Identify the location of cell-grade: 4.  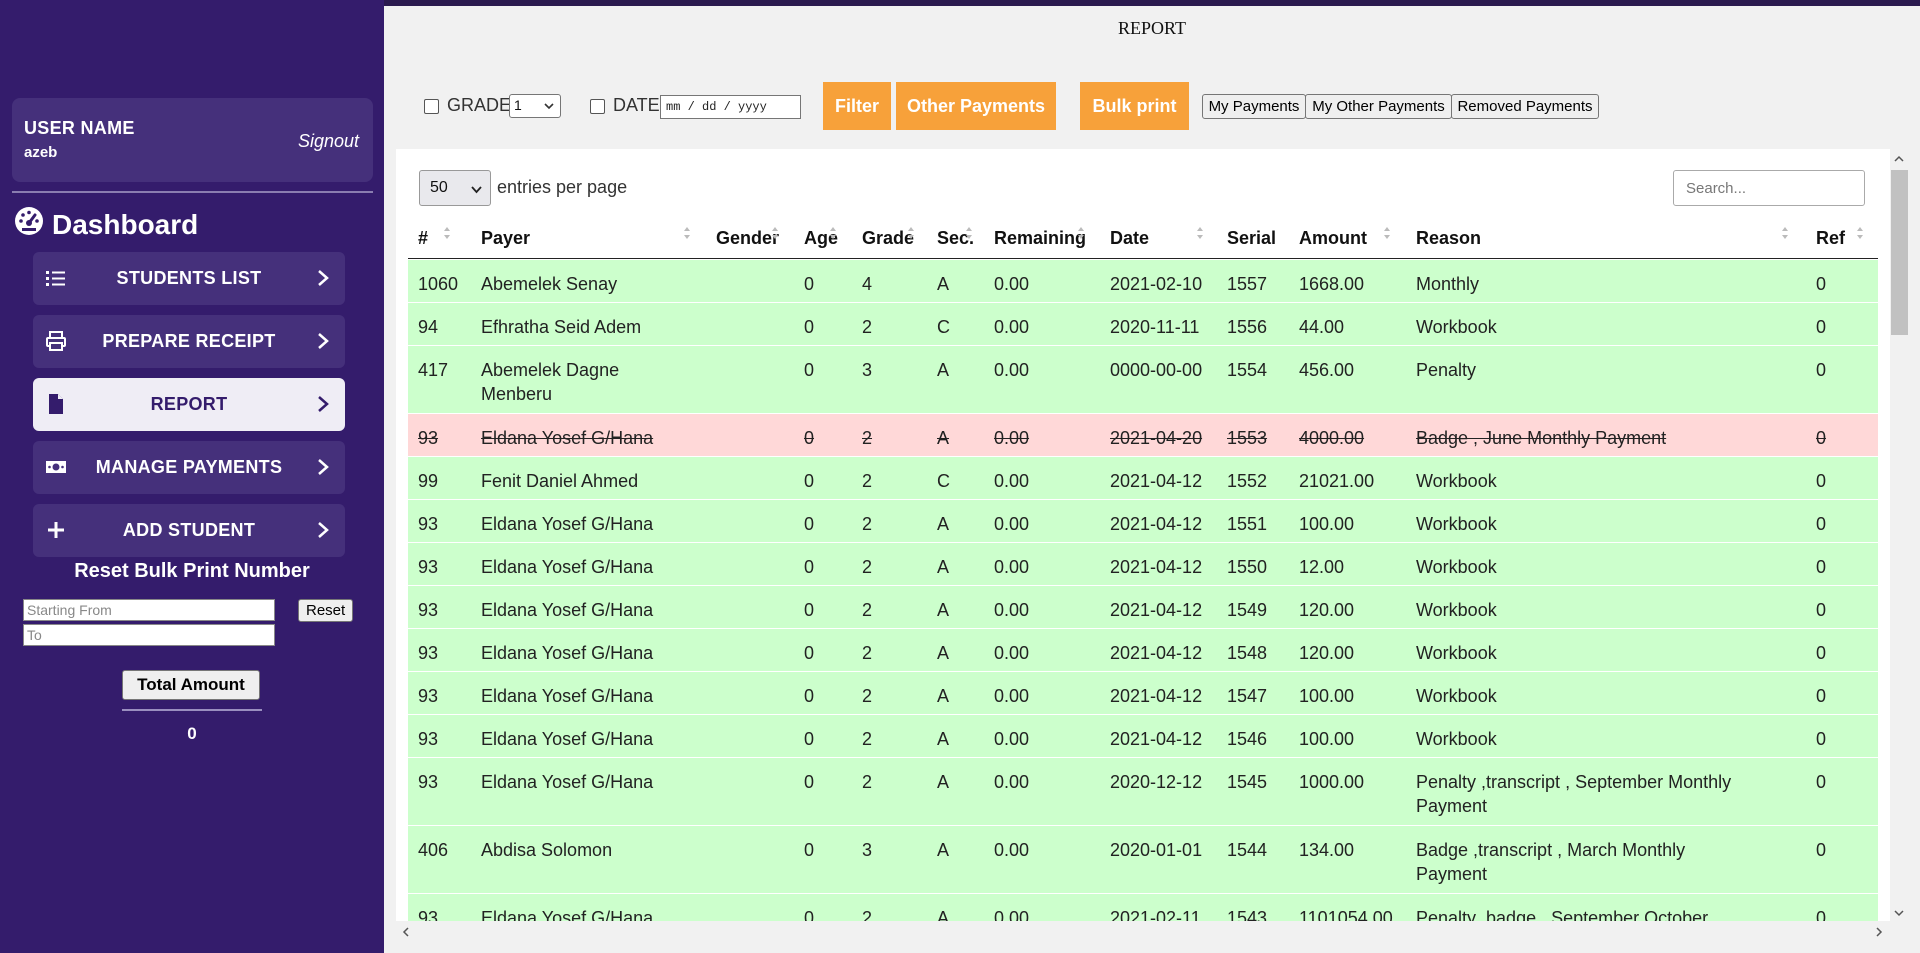
(867, 284).